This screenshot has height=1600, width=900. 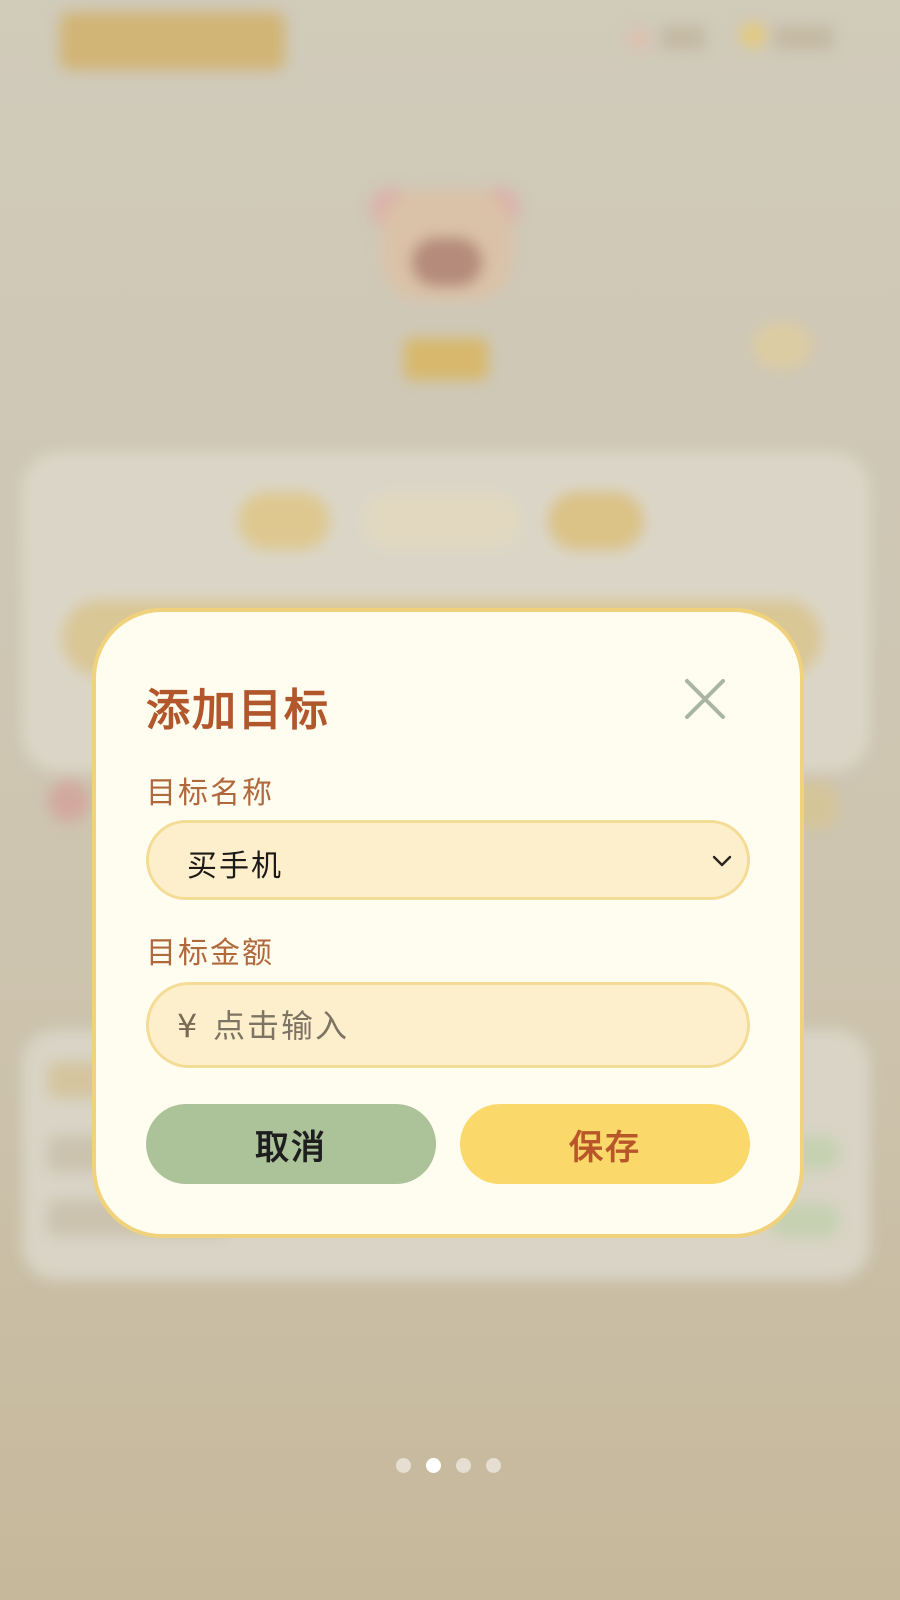 I want to click on close-icon, so click(x=705, y=699).